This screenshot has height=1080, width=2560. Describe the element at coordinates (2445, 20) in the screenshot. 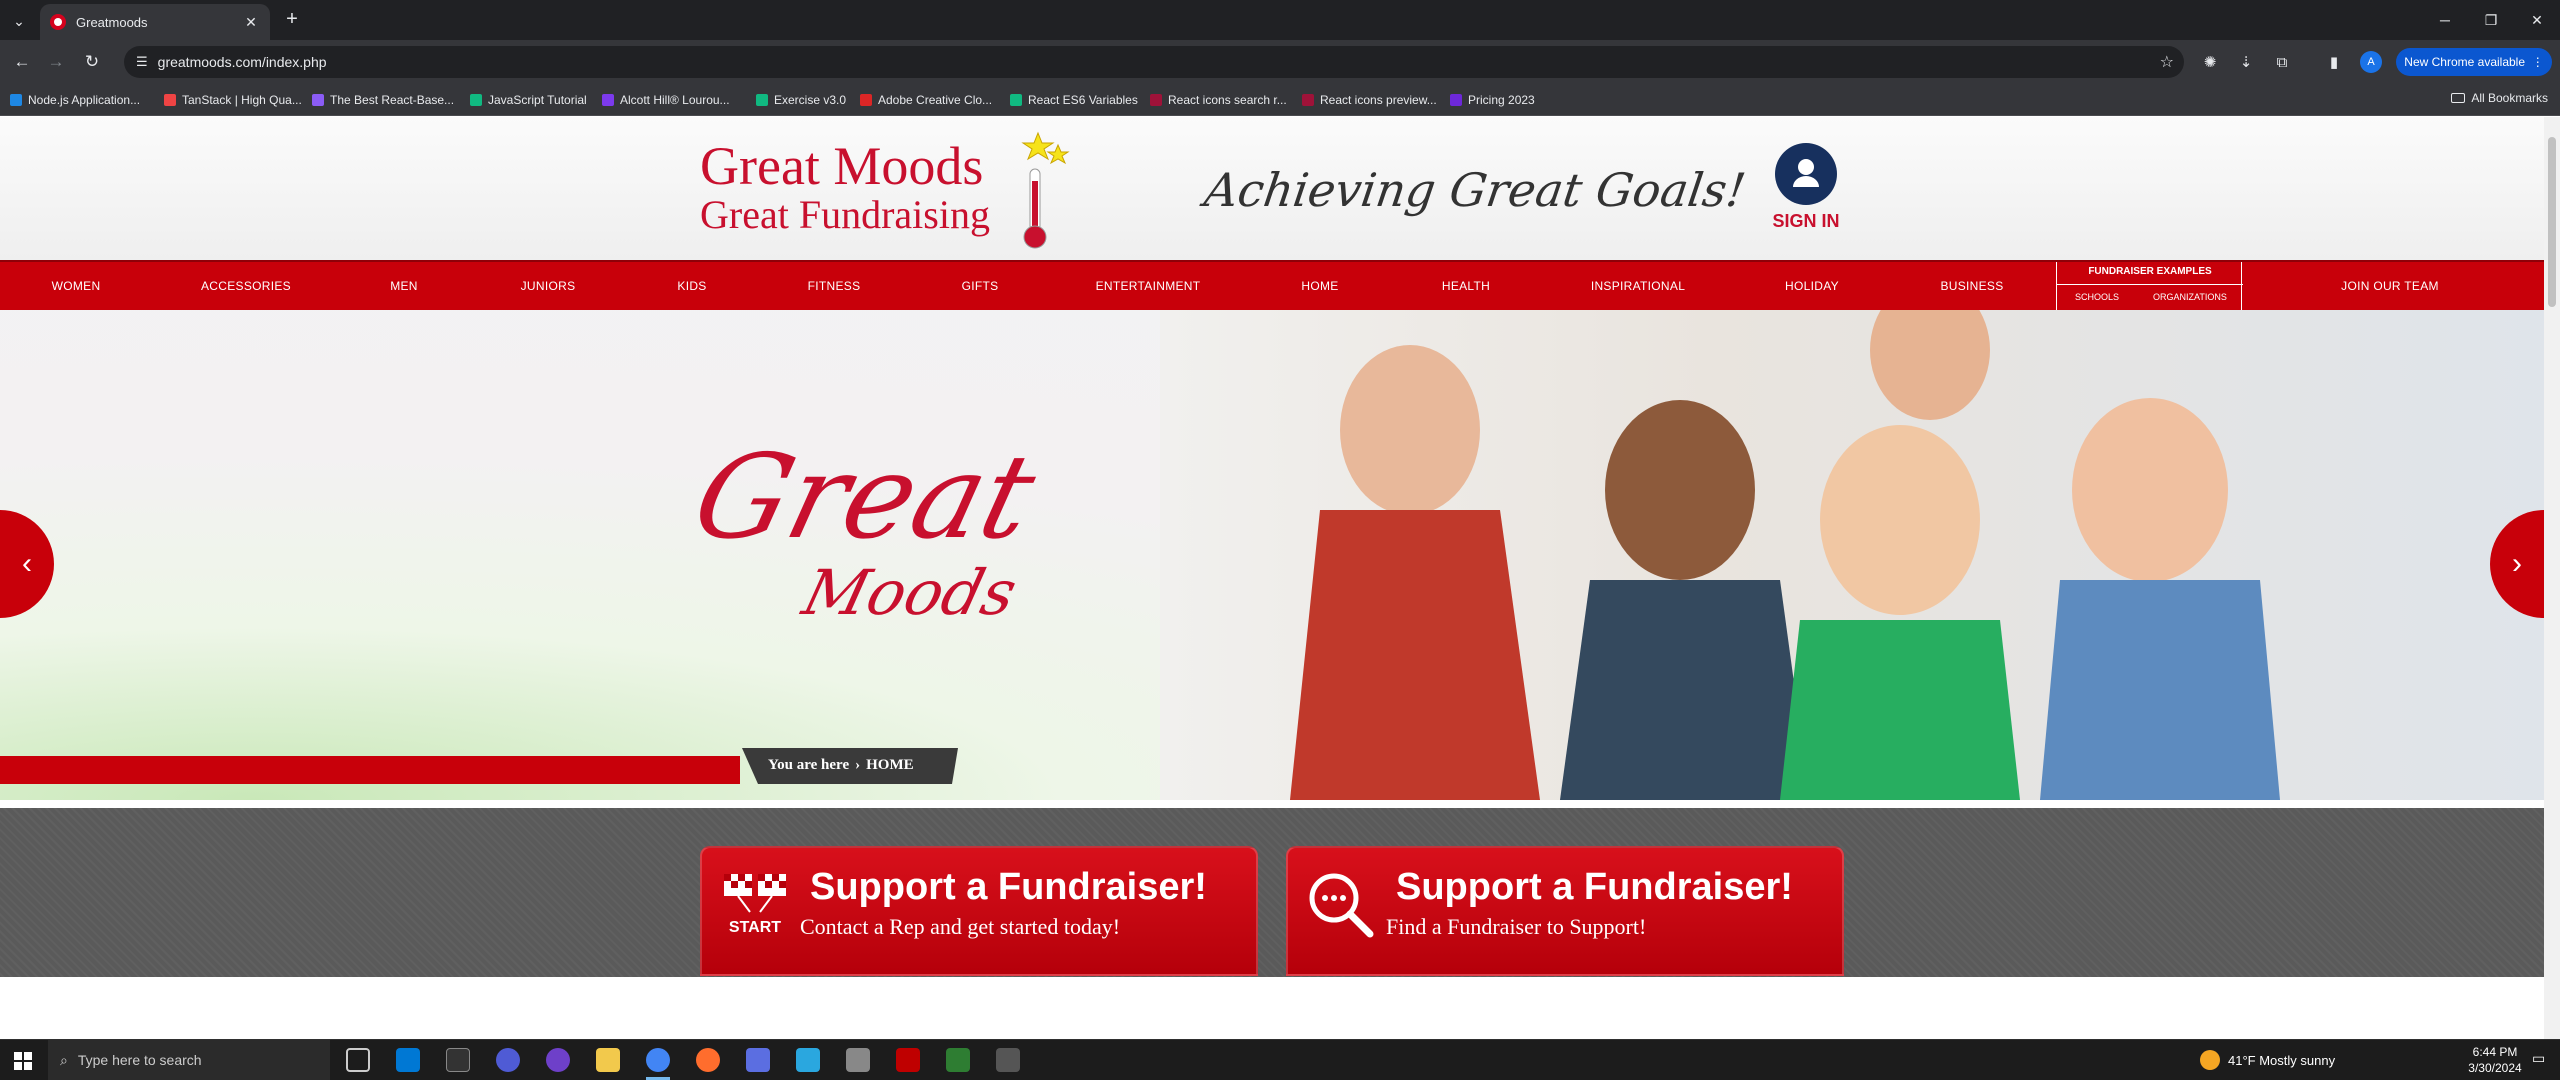

I see `minimize-icon: ─` at that location.